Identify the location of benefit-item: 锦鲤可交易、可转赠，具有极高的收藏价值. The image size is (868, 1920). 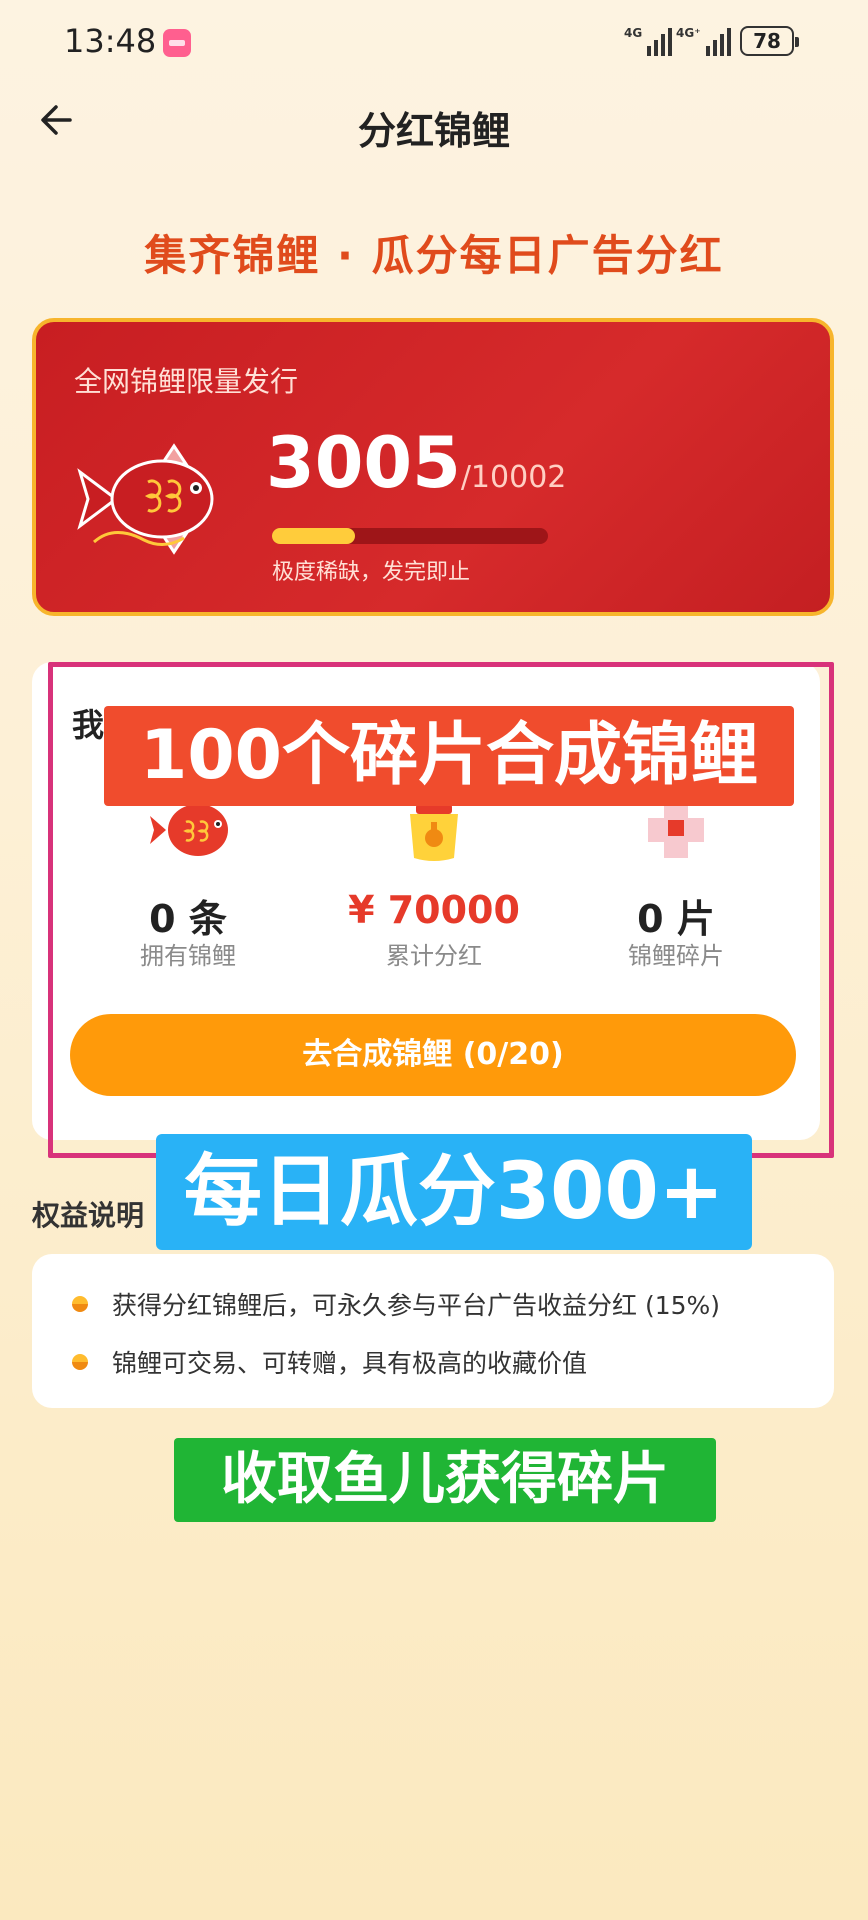
(329, 1362).